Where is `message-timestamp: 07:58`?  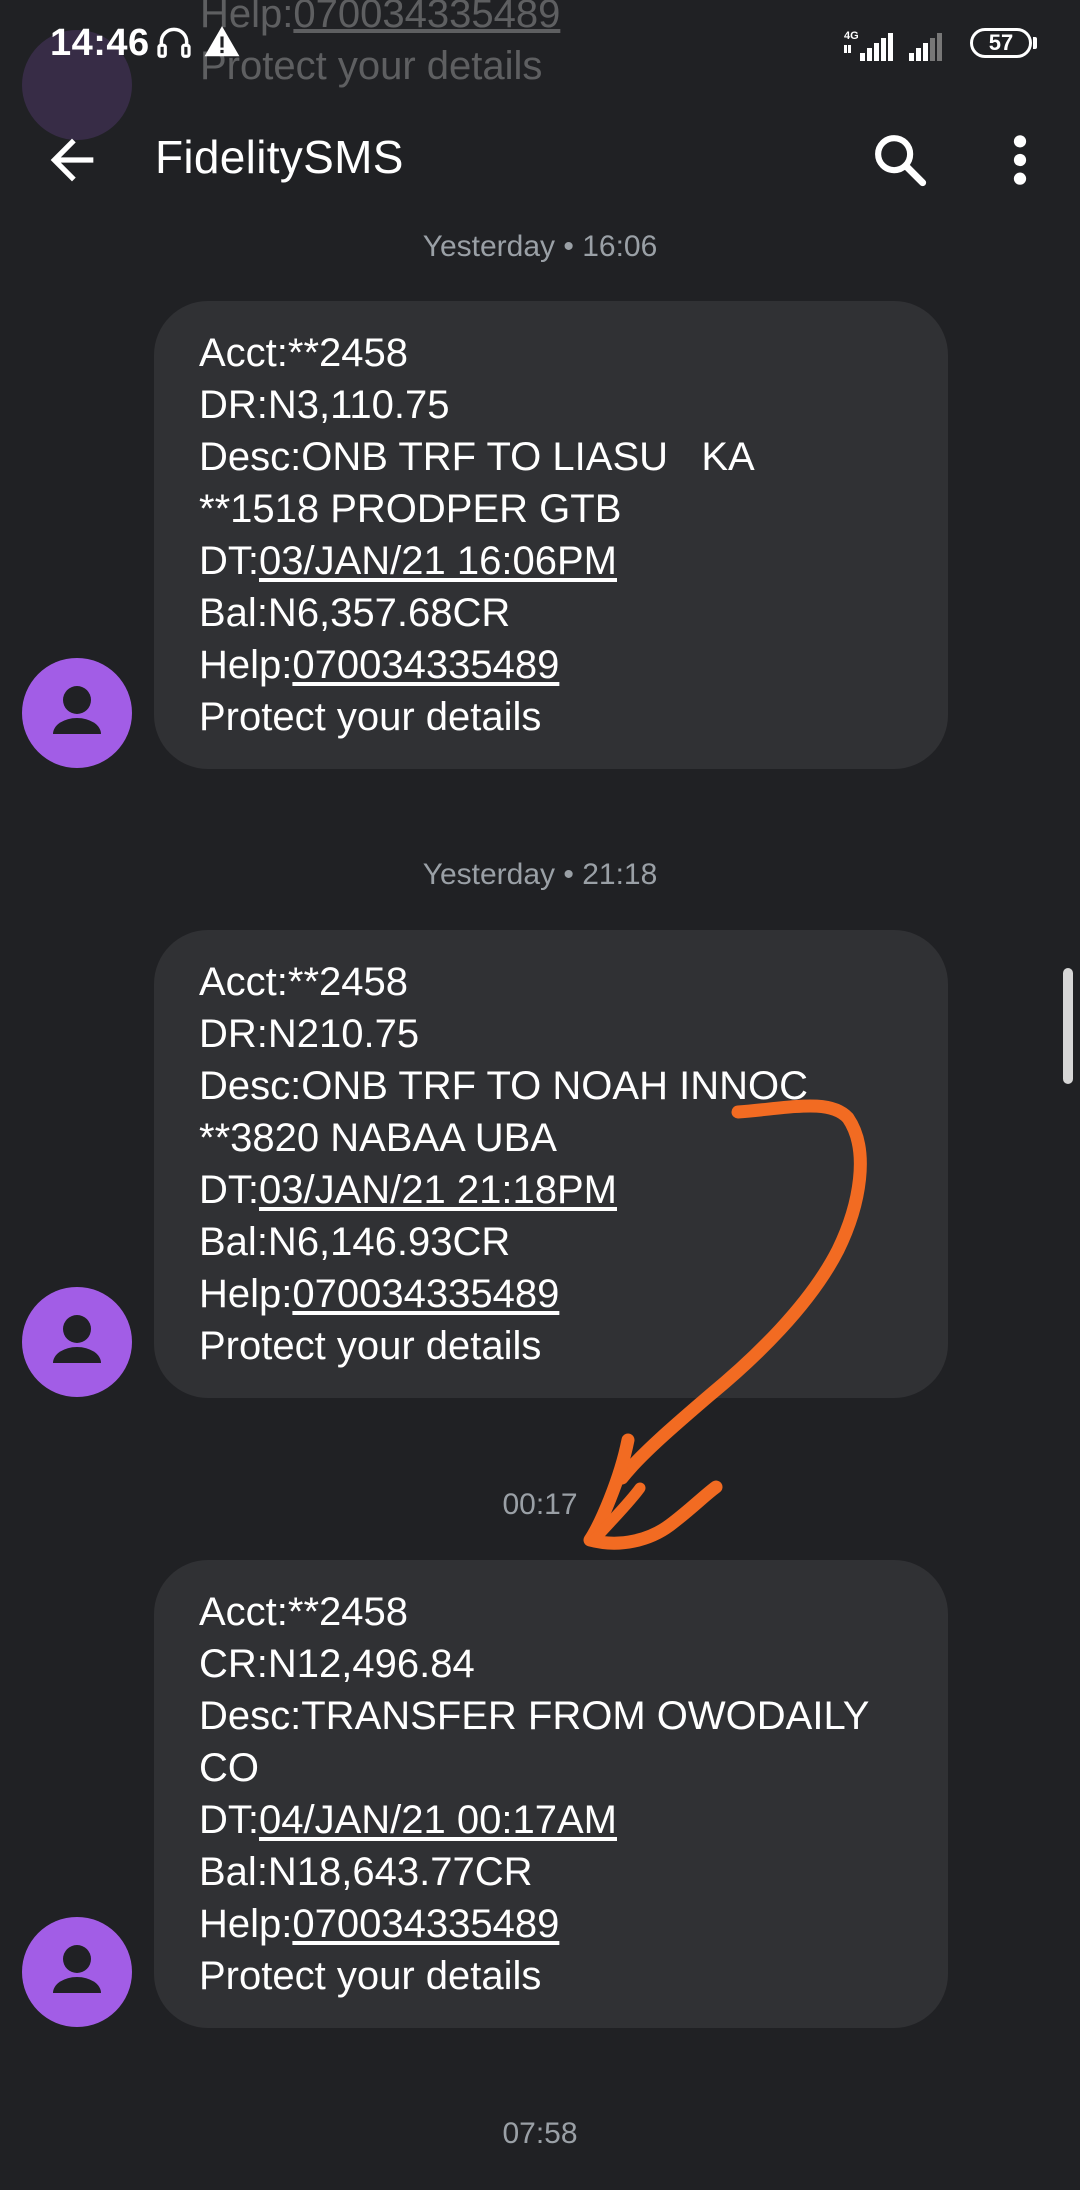 message-timestamp: 07:58 is located at coordinates (540, 2133).